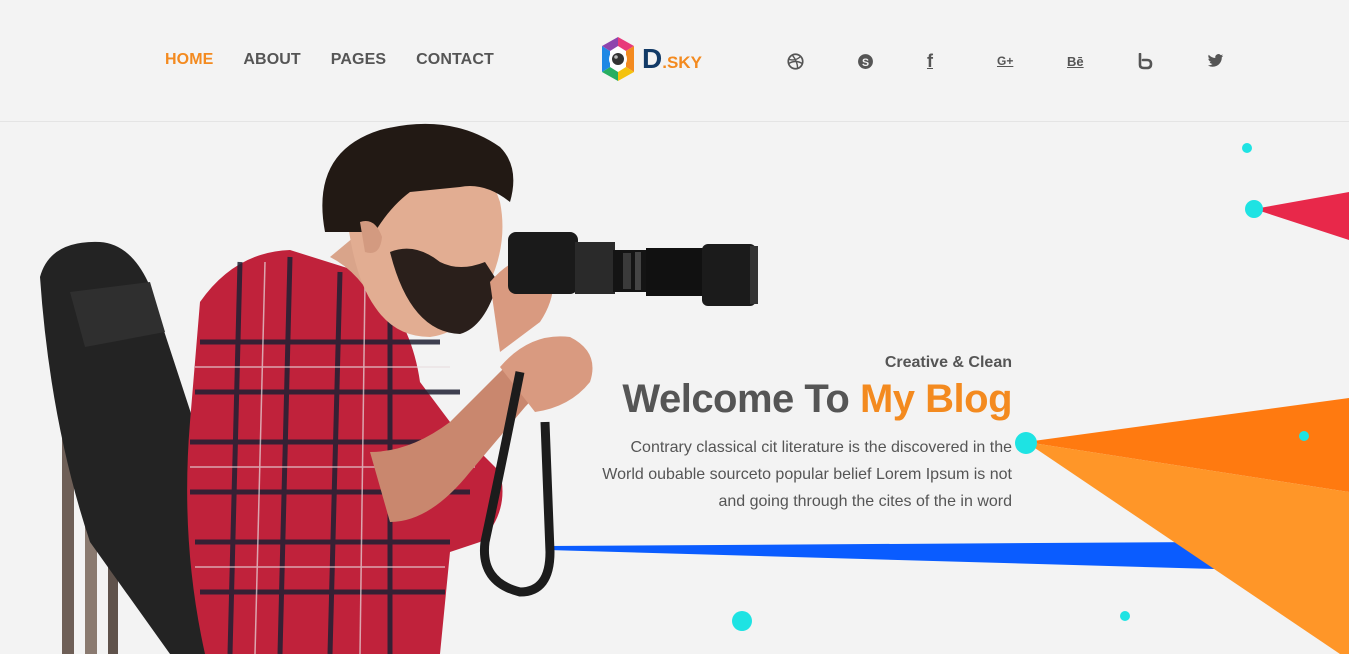 Image resolution: width=1349 pixels, height=654 pixels. I want to click on skype-icon: S, so click(892, 61).